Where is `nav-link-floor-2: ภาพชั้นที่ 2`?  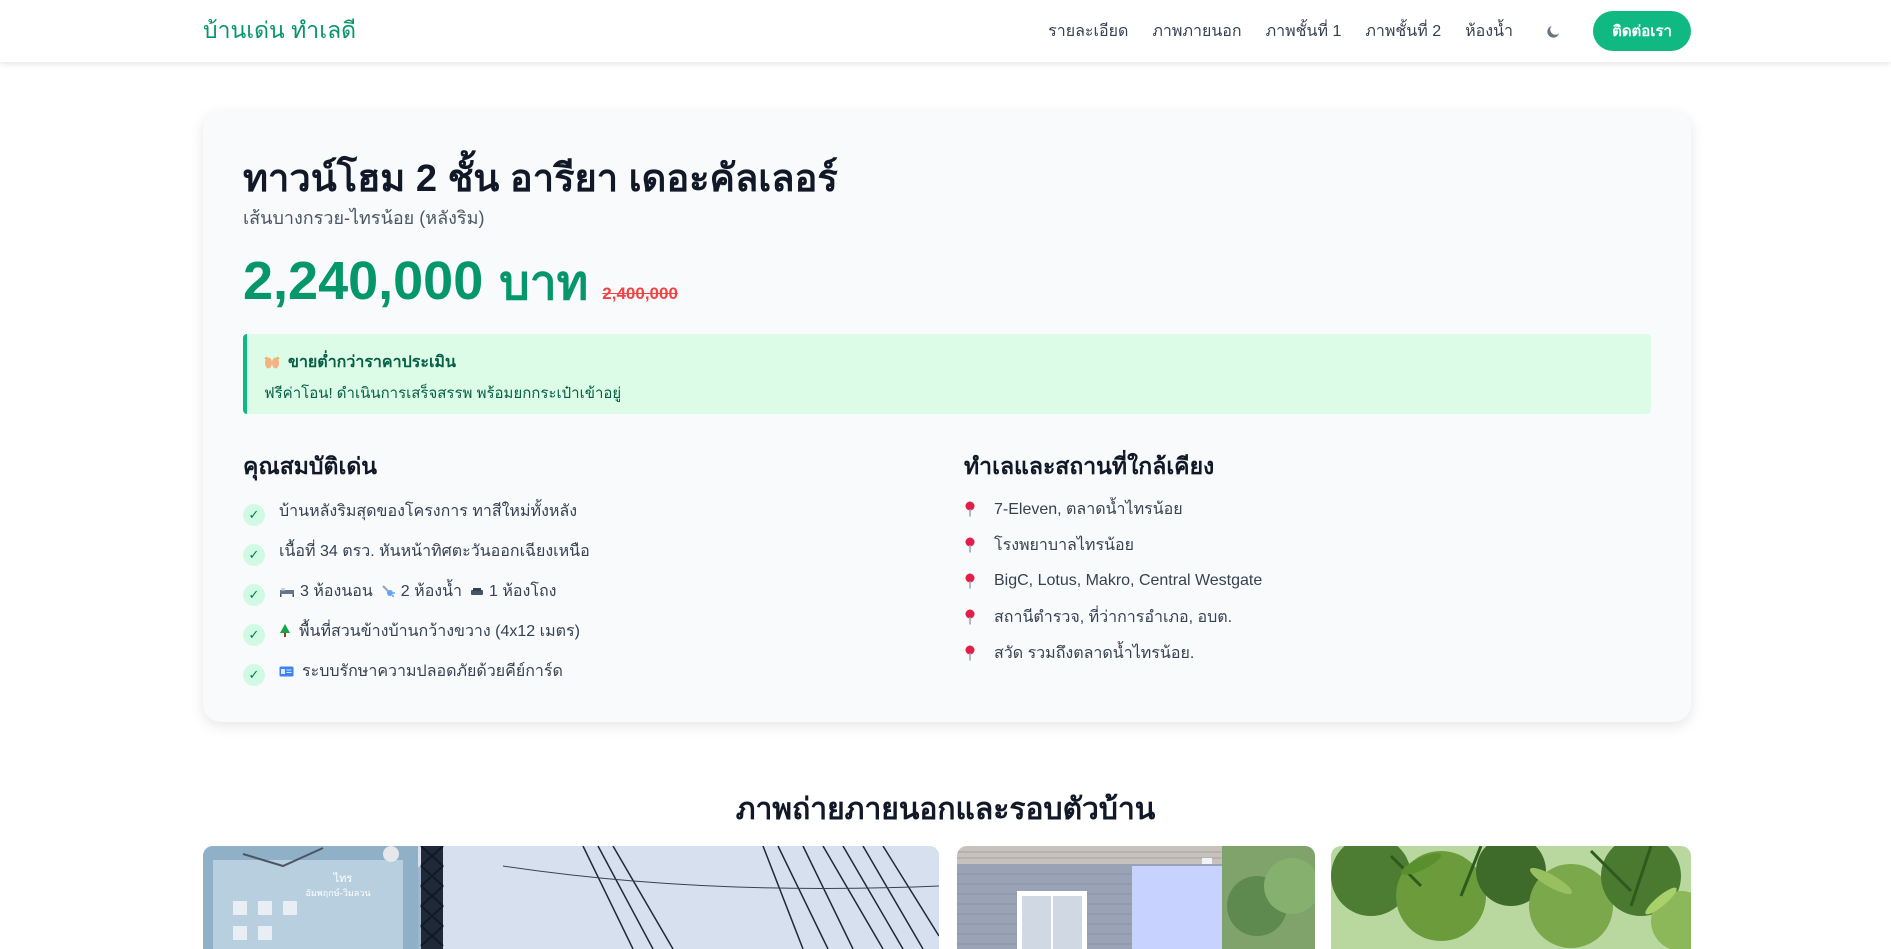
nav-link-floor-2: ภาพชั้นที่ 2 is located at coordinates (1403, 31).